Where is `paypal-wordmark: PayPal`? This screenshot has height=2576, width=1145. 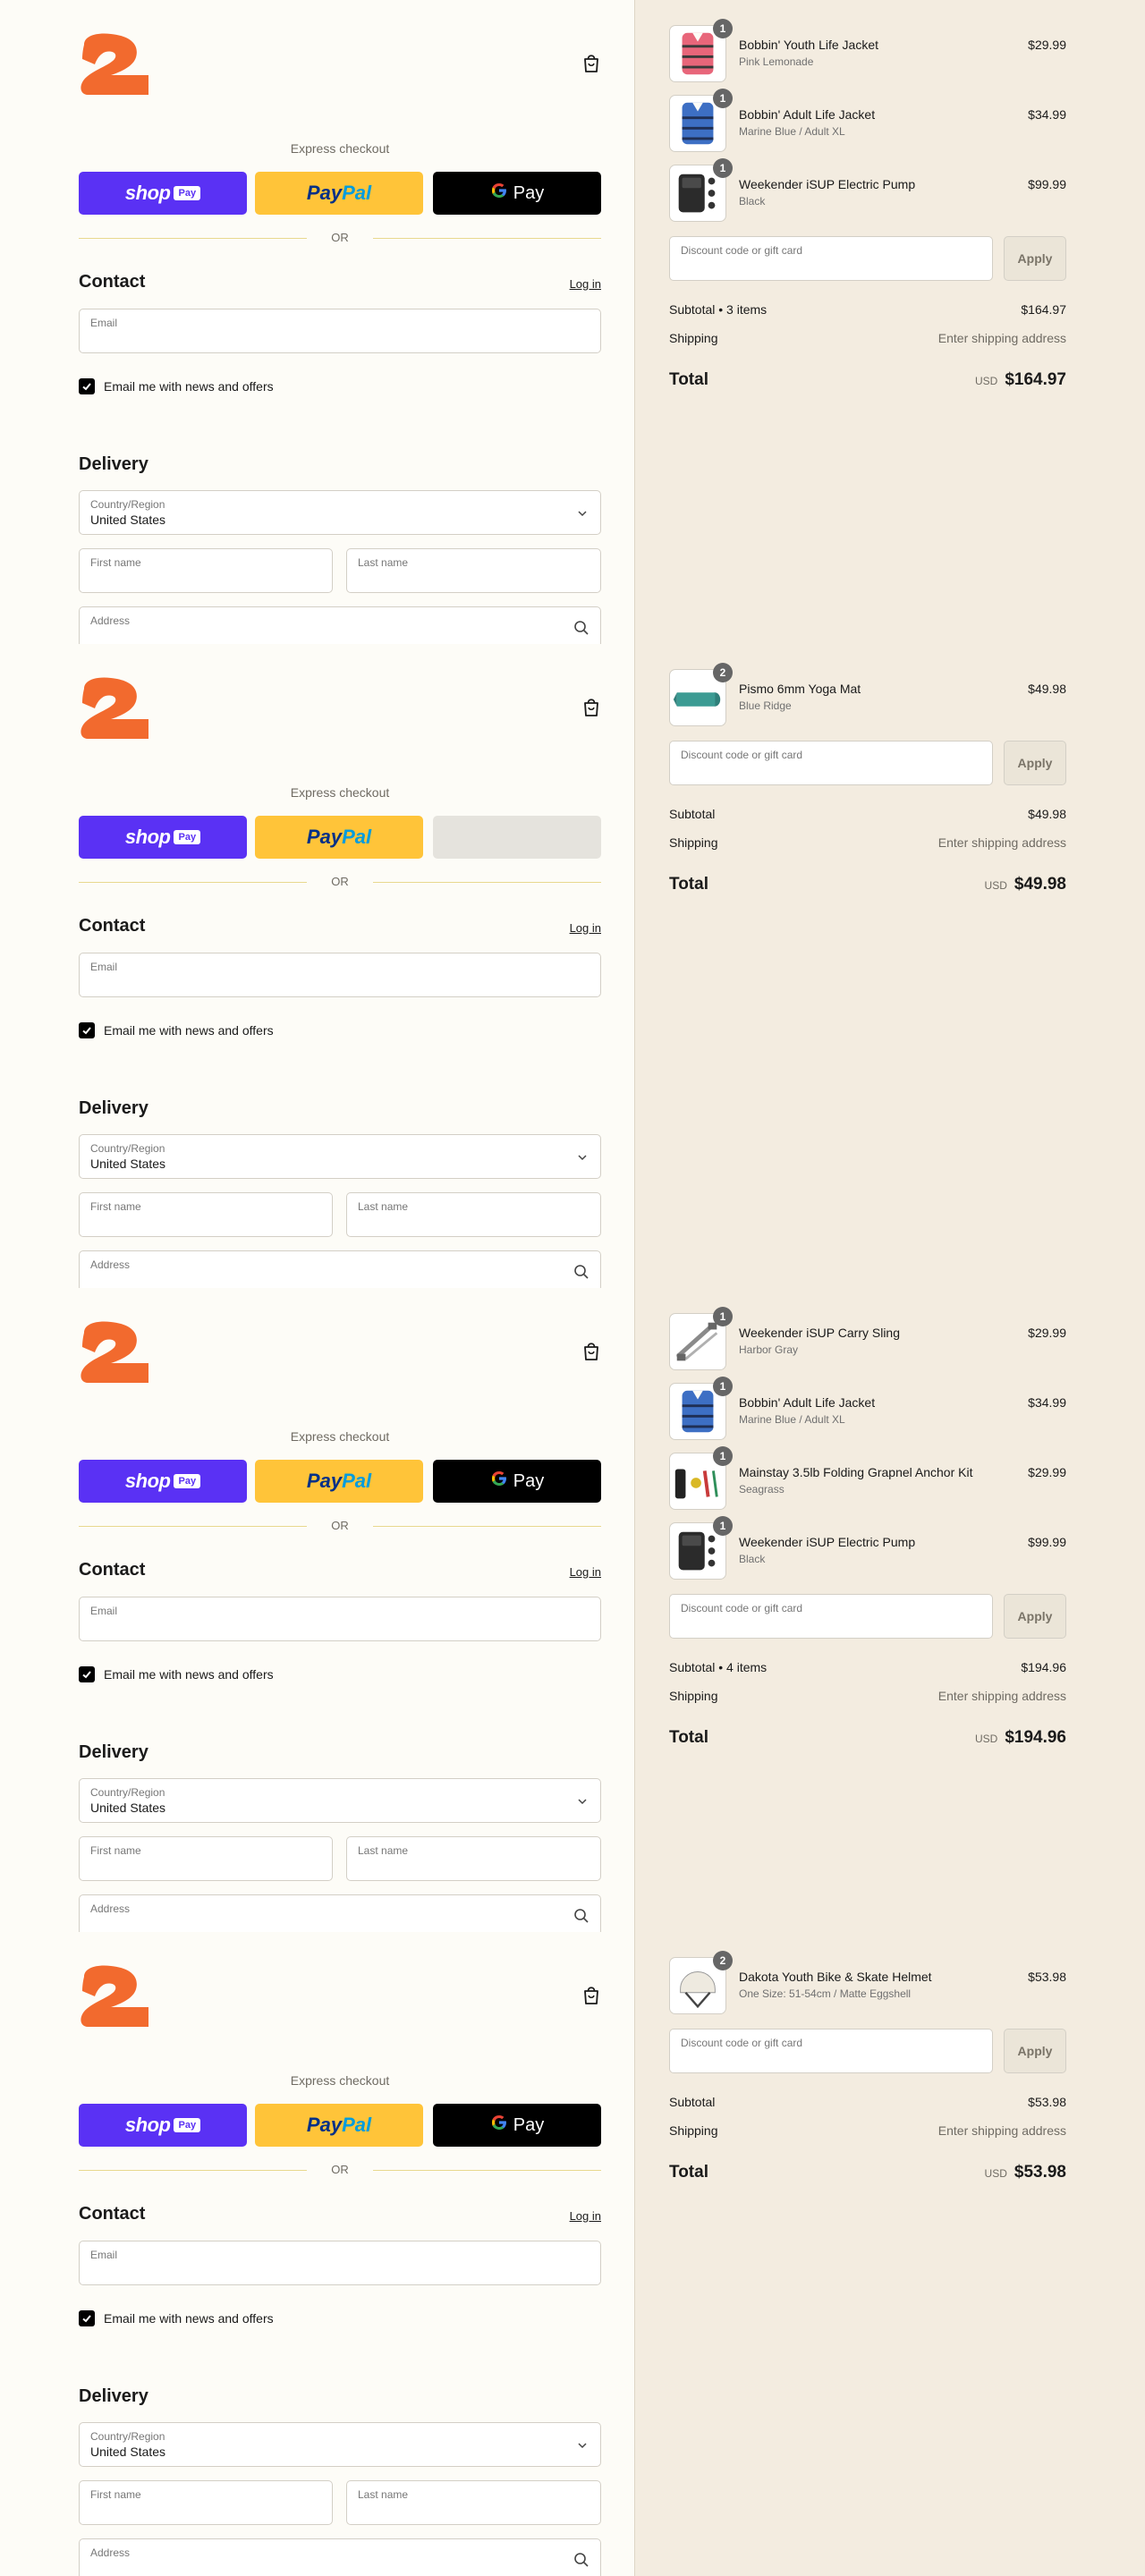 paypal-wordmark: PayPal is located at coordinates (339, 837).